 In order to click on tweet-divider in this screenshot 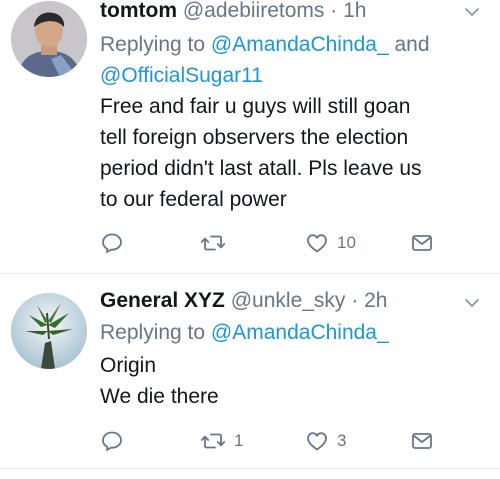, I will do `click(250, 468)`.